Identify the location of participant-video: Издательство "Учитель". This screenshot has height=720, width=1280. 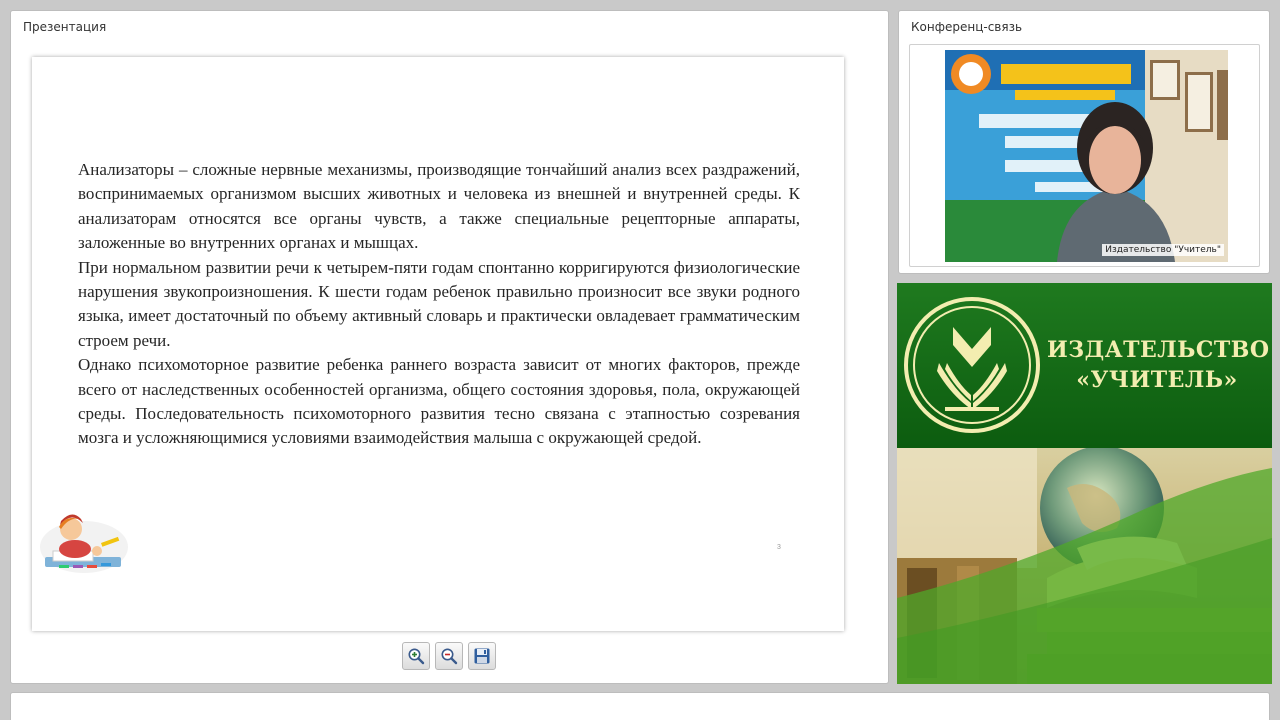
(1086, 156).